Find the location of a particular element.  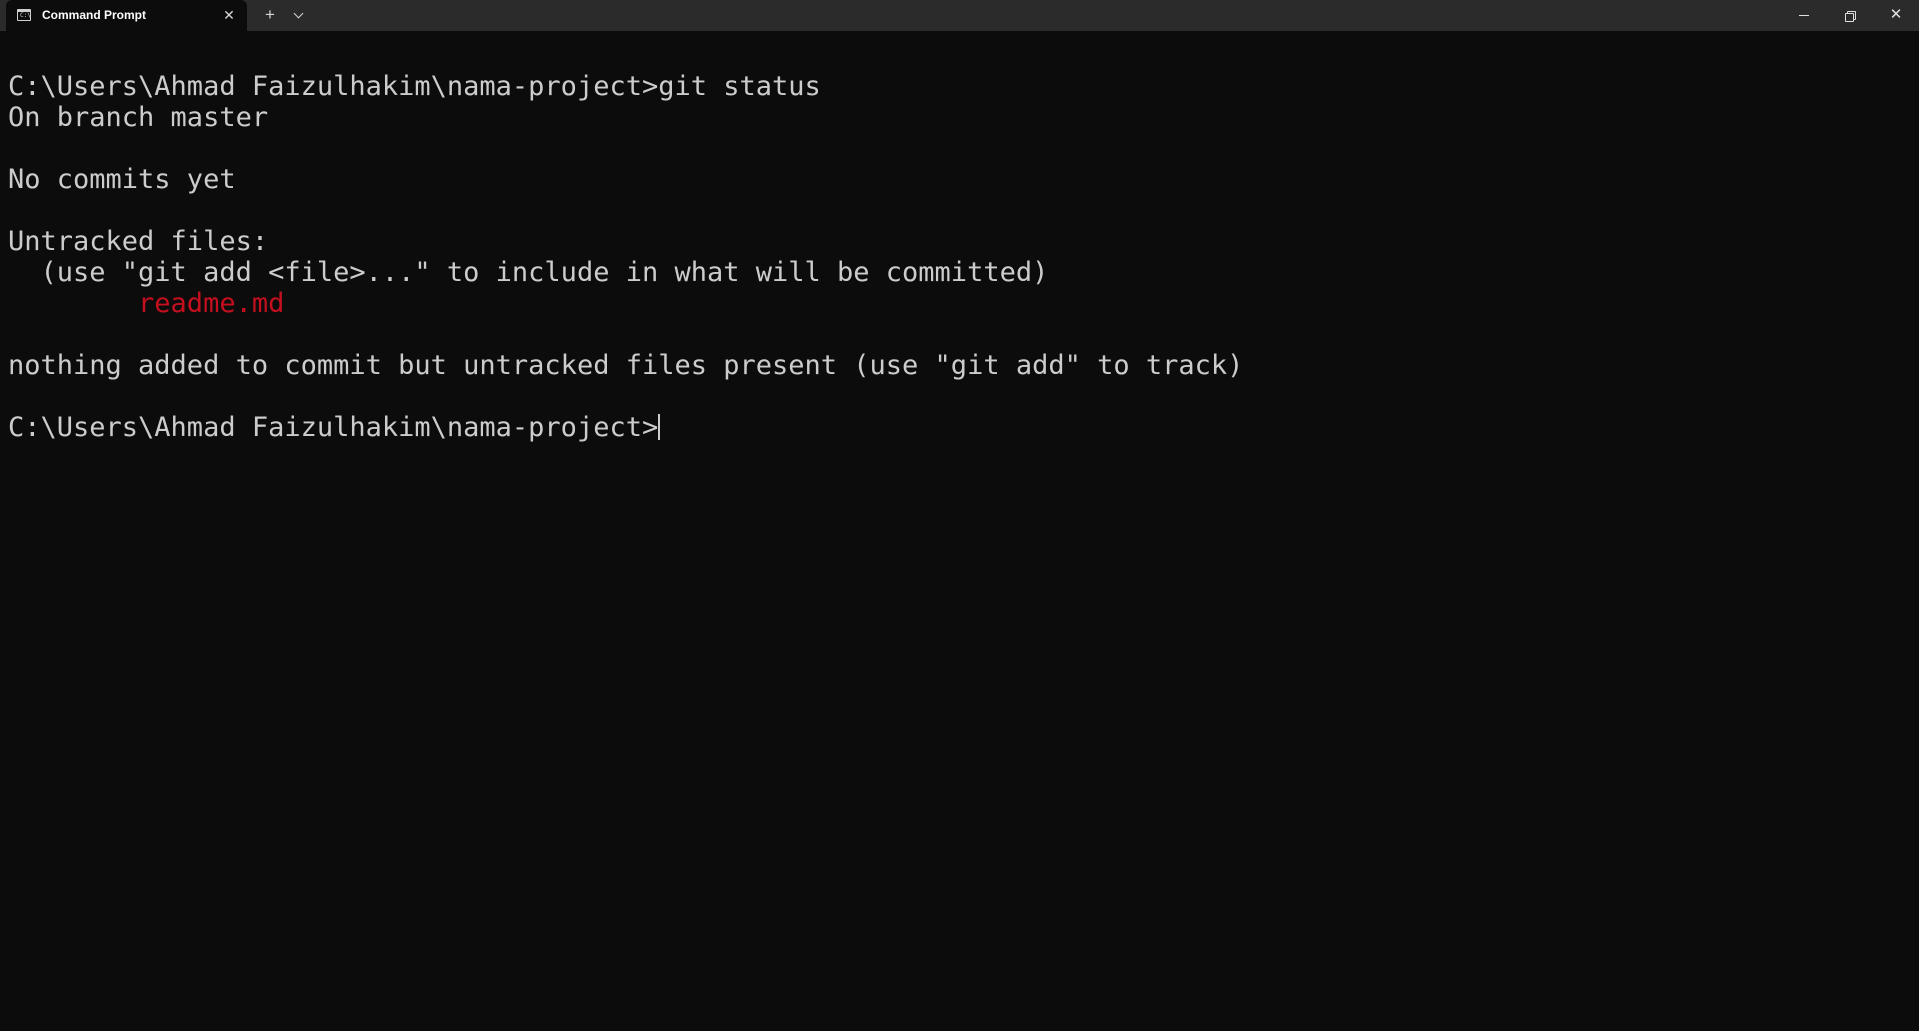

minimize-button is located at coordinates (1804, 15).